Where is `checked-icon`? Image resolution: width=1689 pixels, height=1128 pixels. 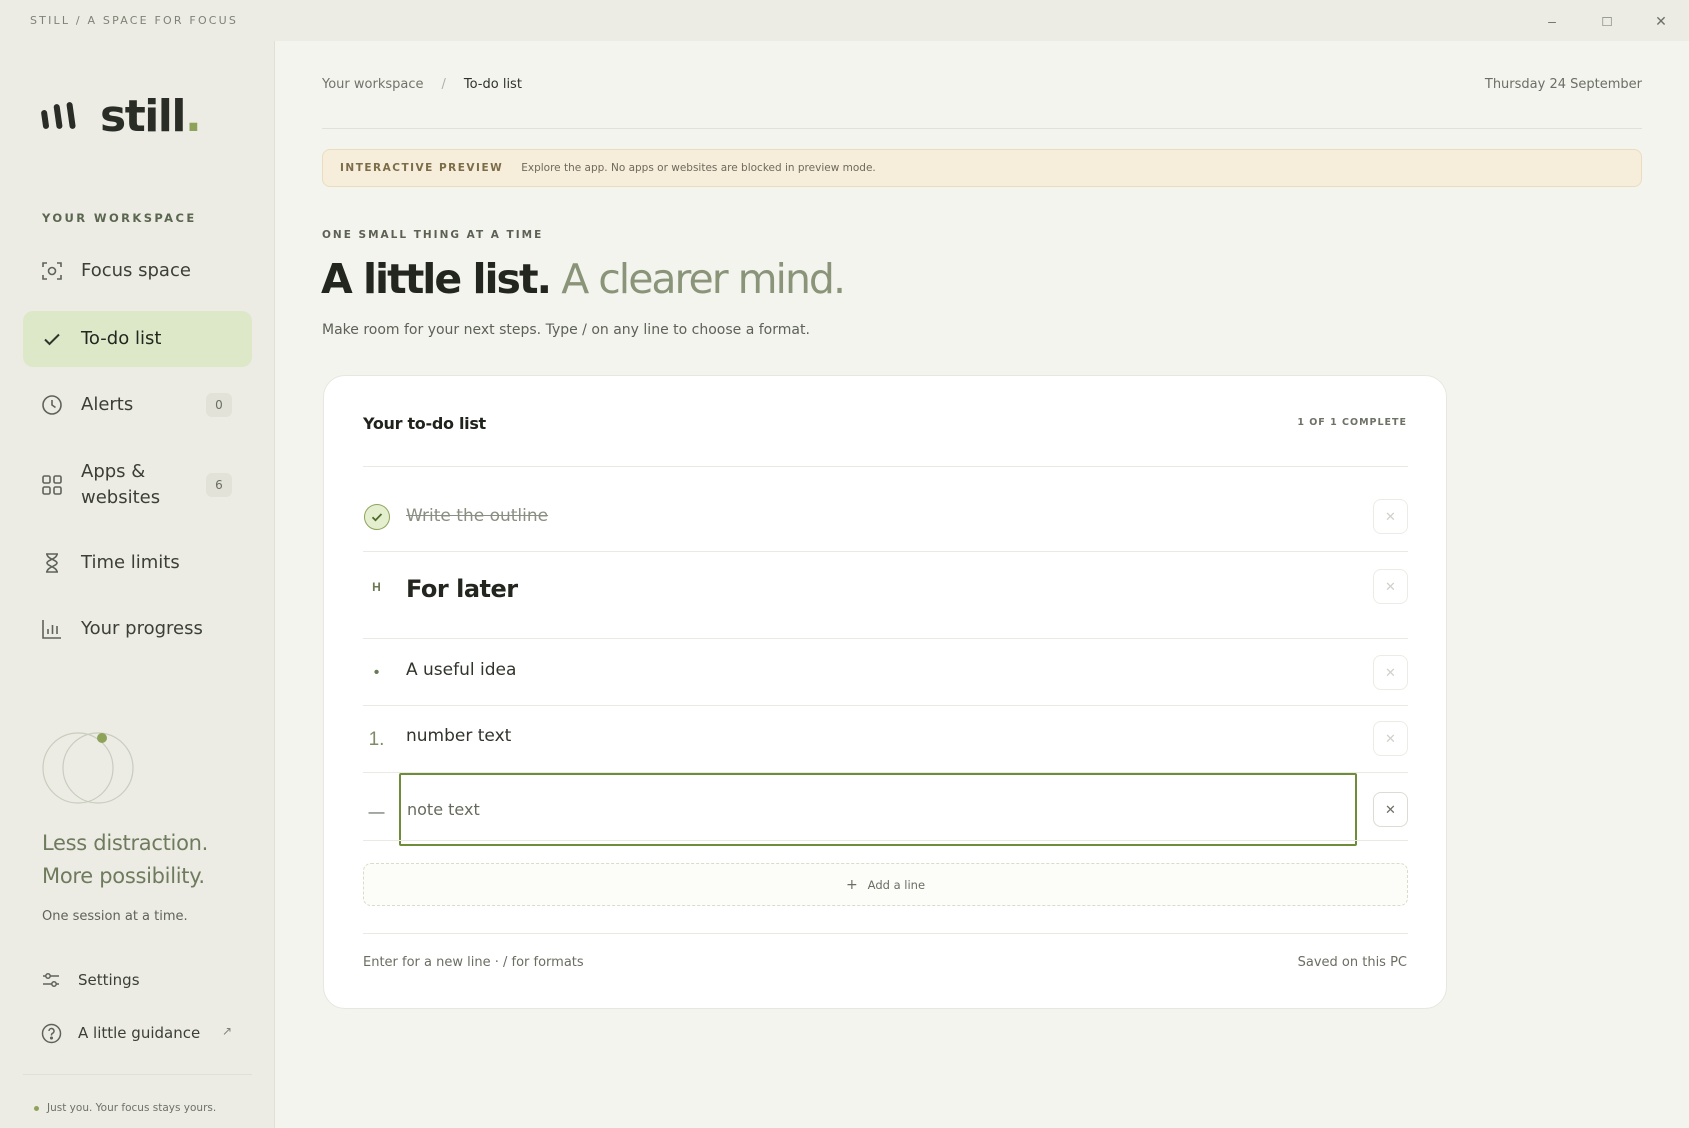
checked-icon is located at coordinates (376, 516).